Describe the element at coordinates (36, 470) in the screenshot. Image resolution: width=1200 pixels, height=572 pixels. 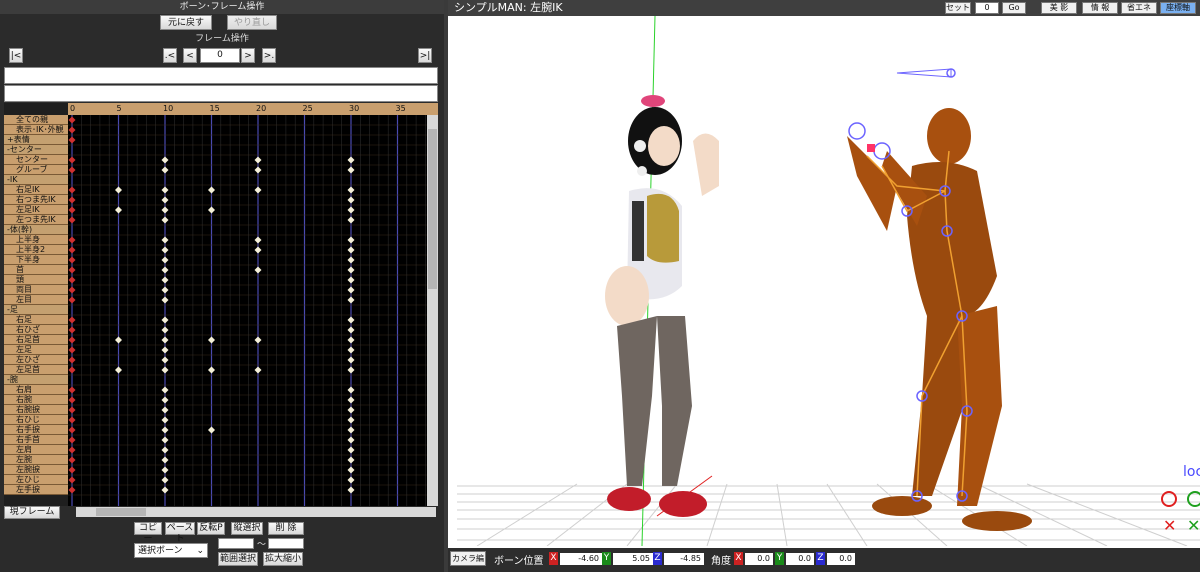
I see `bone-row-label: 左腕捩` at that location.